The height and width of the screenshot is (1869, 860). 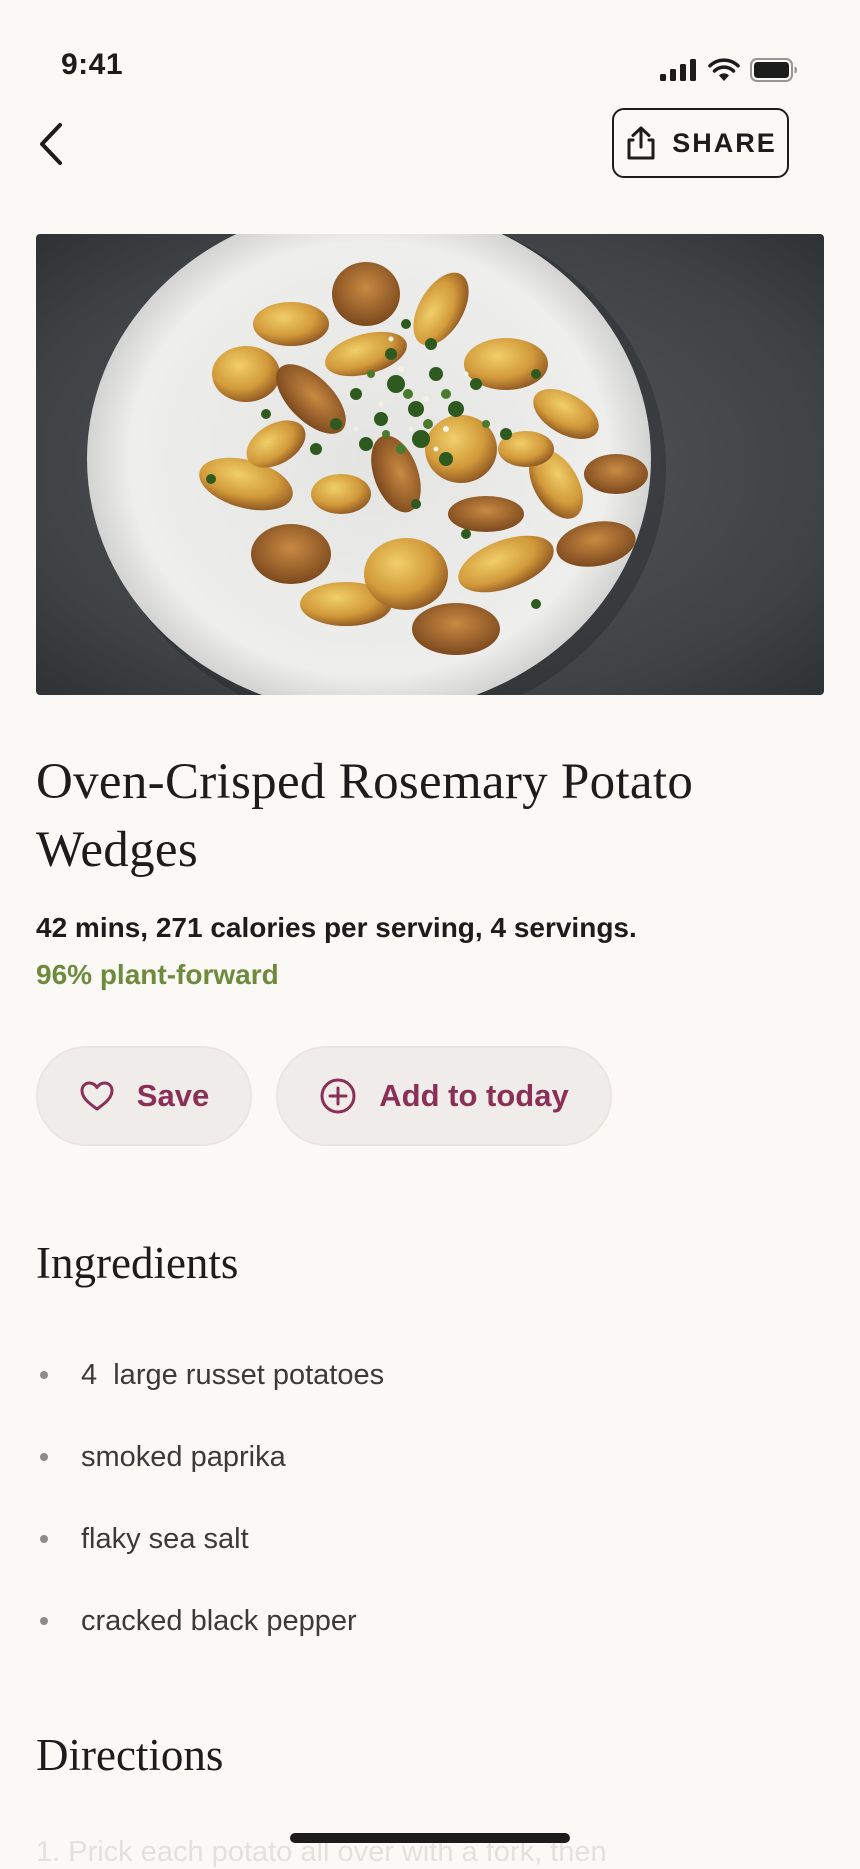 I want to click on save-button: Save, so click(x=144, y=1096).